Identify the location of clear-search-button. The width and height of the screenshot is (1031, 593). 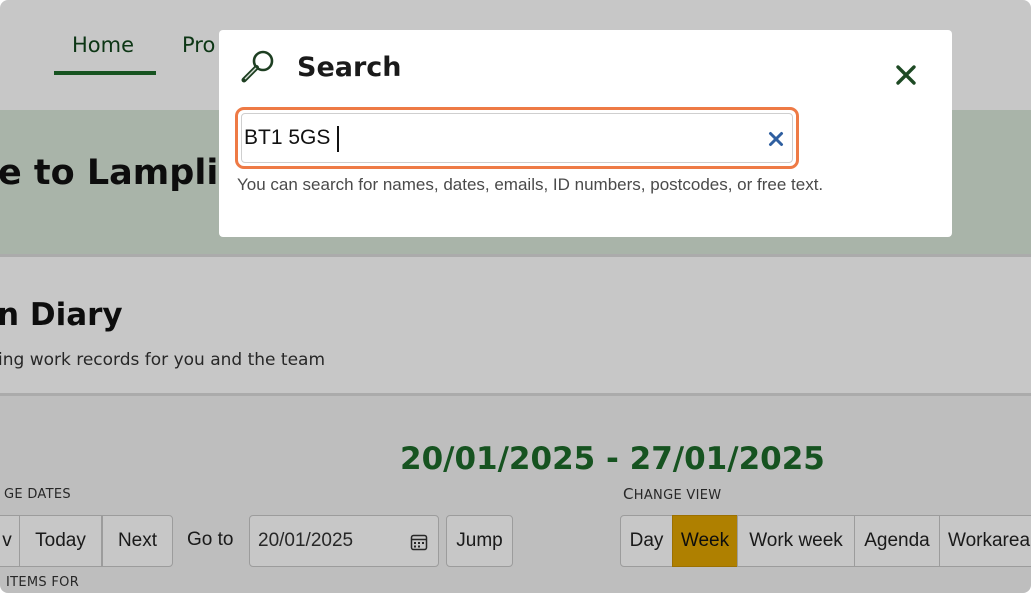
(776, 139).